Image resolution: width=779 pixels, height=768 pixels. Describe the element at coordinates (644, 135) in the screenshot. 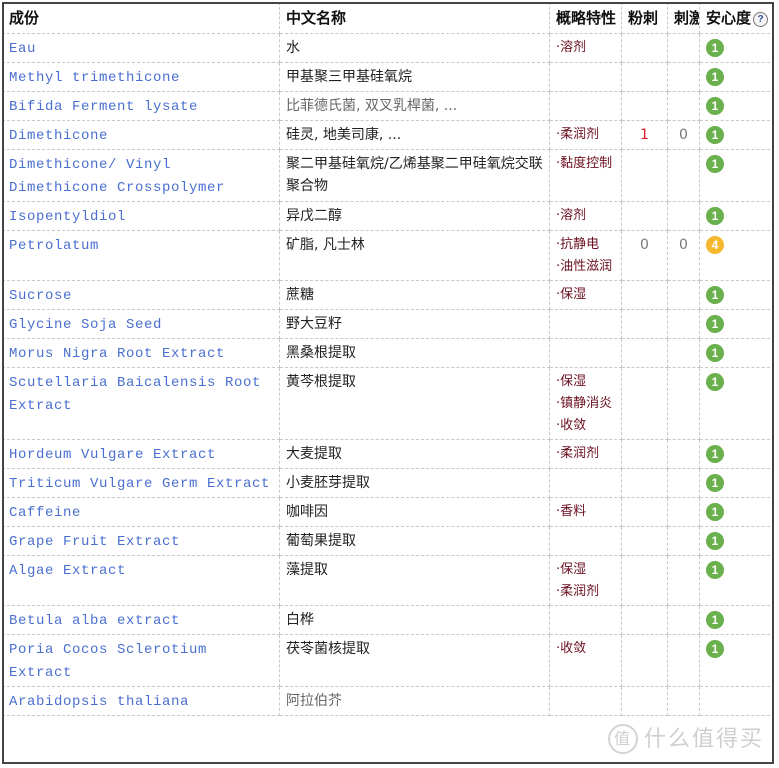

I see `acne-cell: 1` at that location.